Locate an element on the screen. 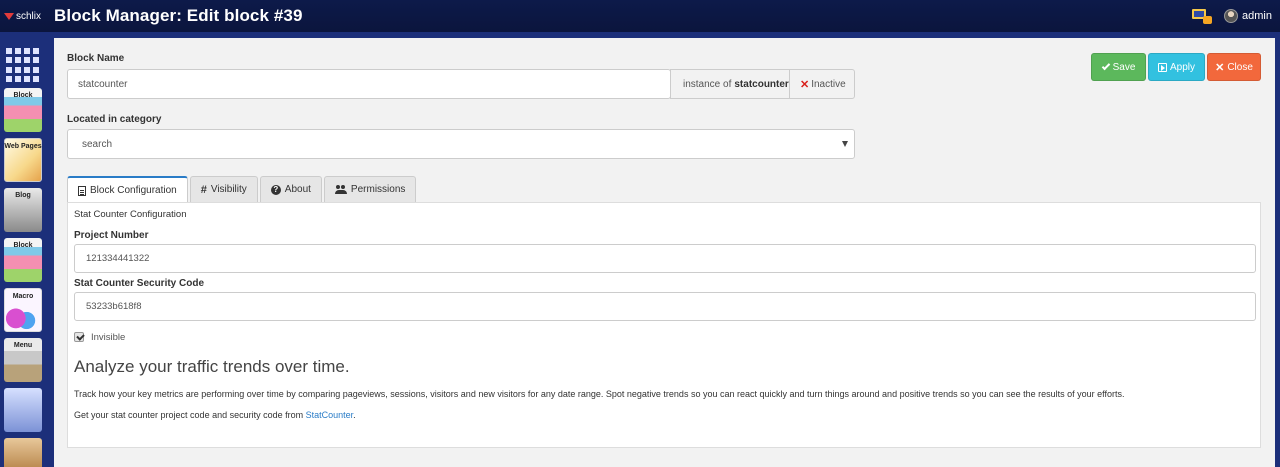 This screenshot has width=1280, height=467. close-icon: ✕ is located at coordinates (1220, 67).